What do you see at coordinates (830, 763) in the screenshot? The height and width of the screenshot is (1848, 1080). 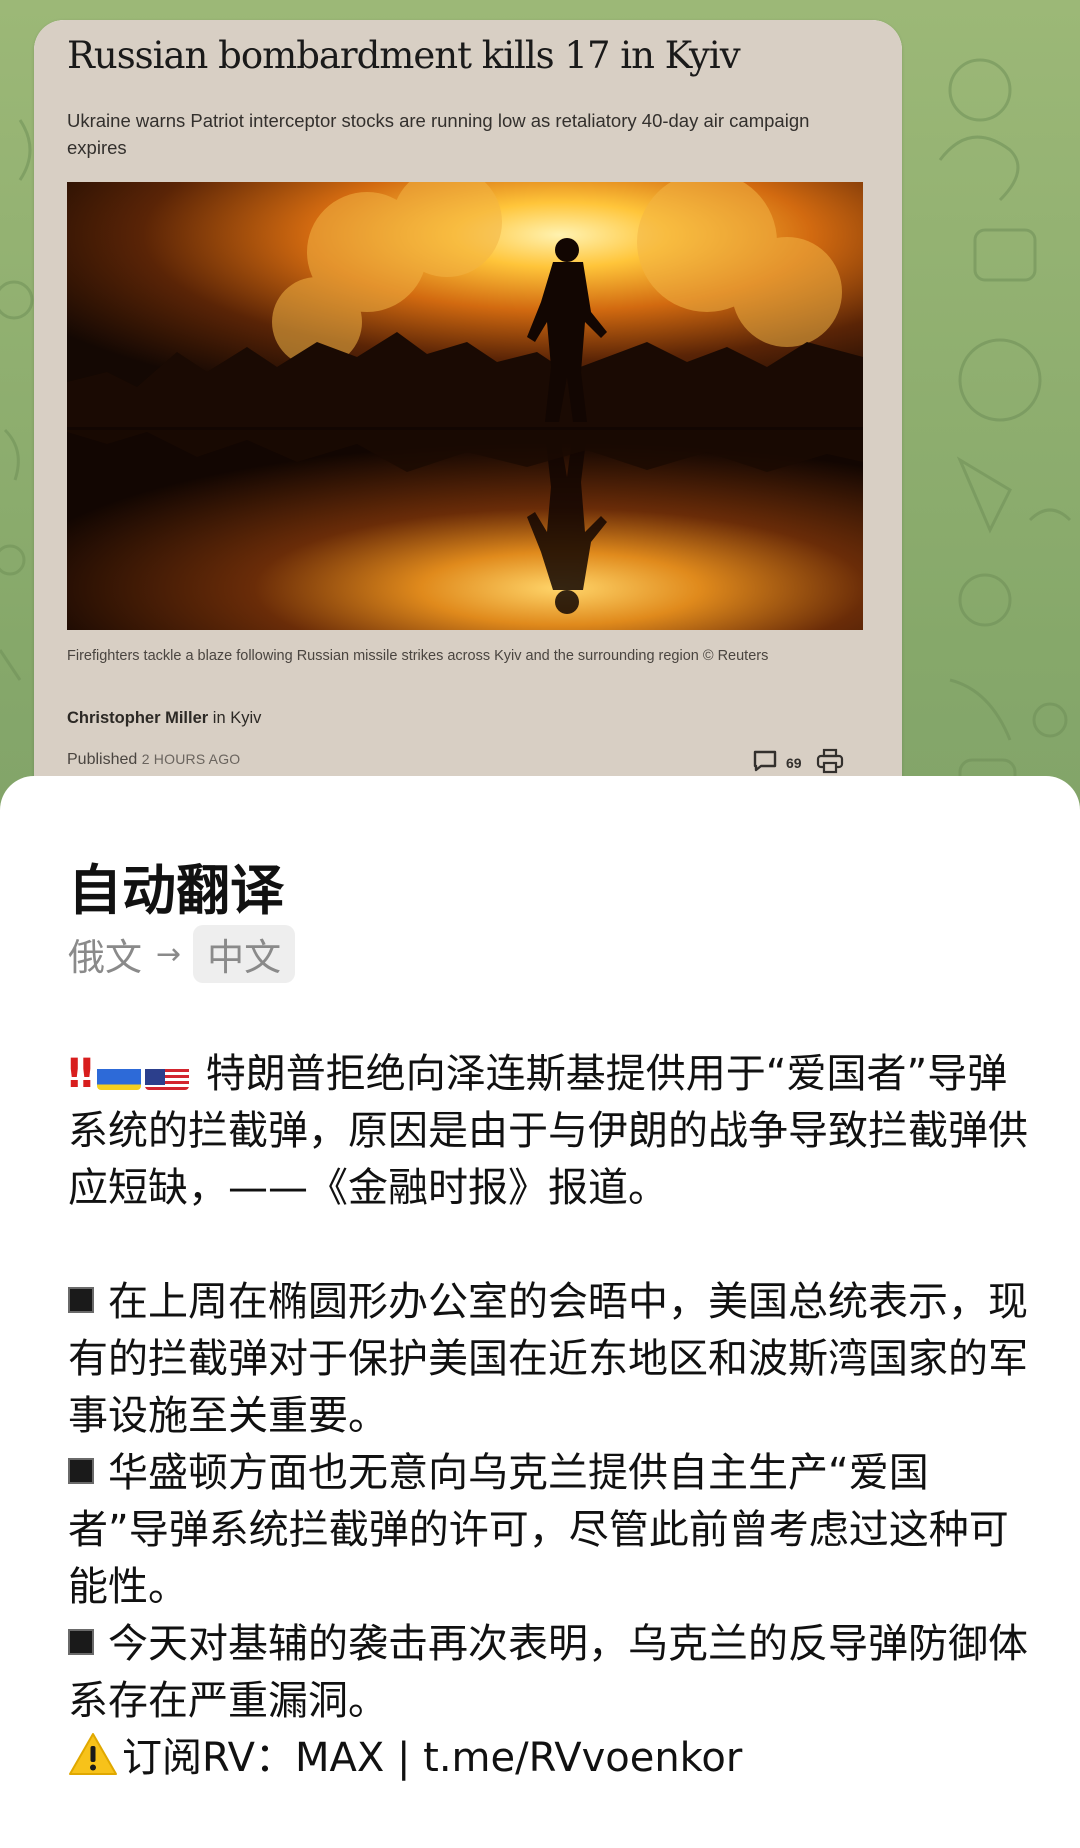 I see `print-icon` at bounding box center [830, 763].